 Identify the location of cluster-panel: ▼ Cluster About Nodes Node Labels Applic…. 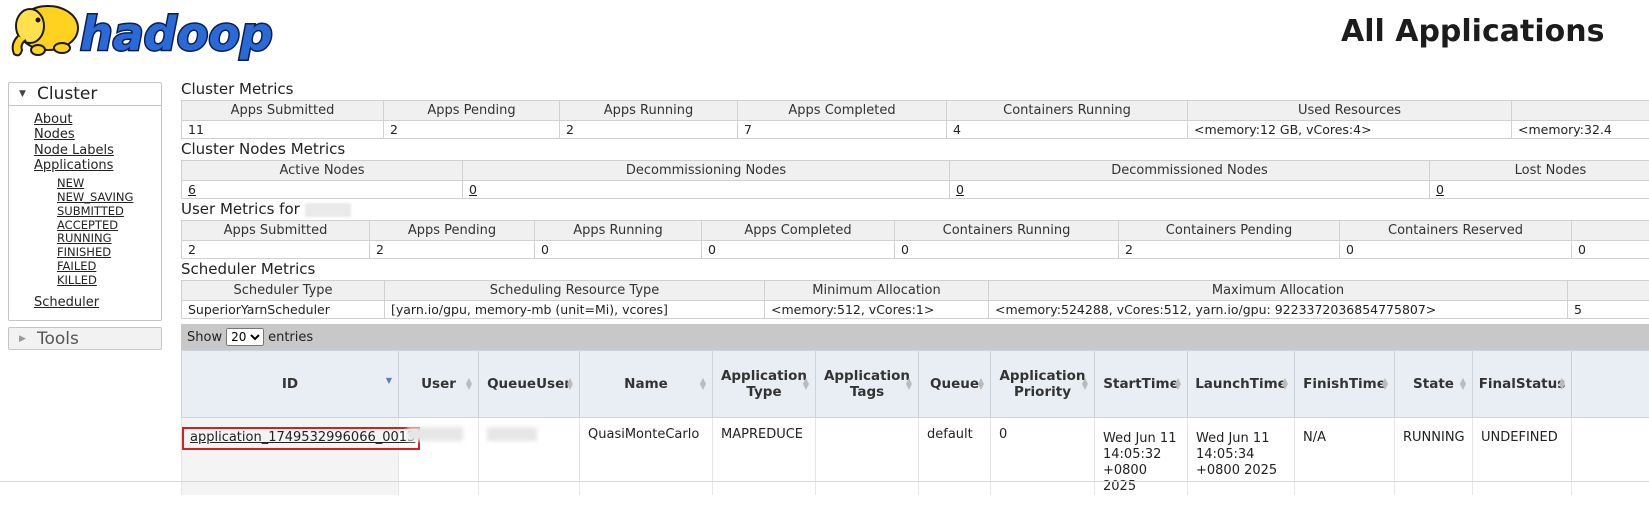
(85, 201).